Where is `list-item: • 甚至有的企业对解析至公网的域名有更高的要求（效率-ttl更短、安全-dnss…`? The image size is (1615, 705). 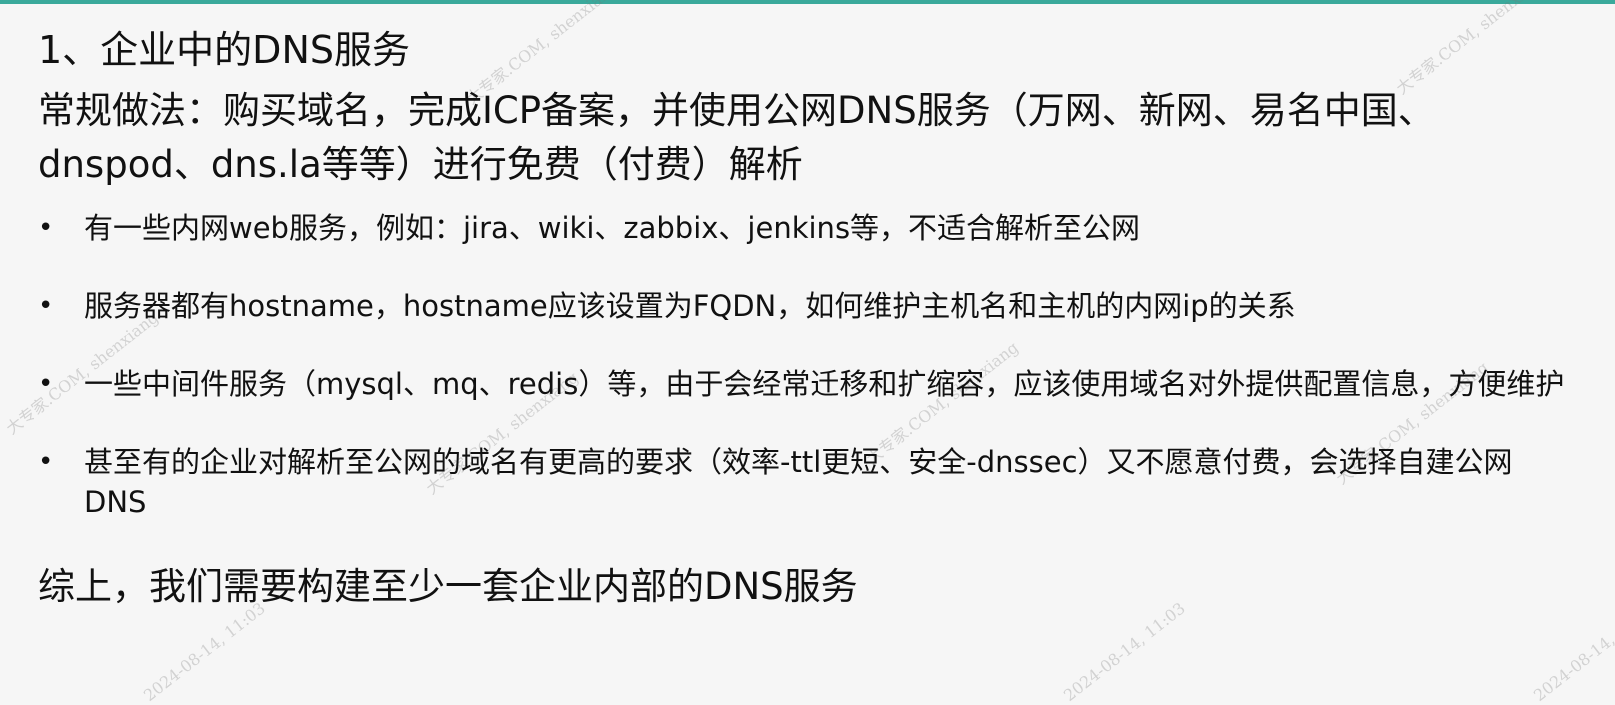
list-item: • 甚至有的企业对解析至公网的域名有更高的要求（效率-ttl更短、安全-dnss… is located at coordinates (806, 482).